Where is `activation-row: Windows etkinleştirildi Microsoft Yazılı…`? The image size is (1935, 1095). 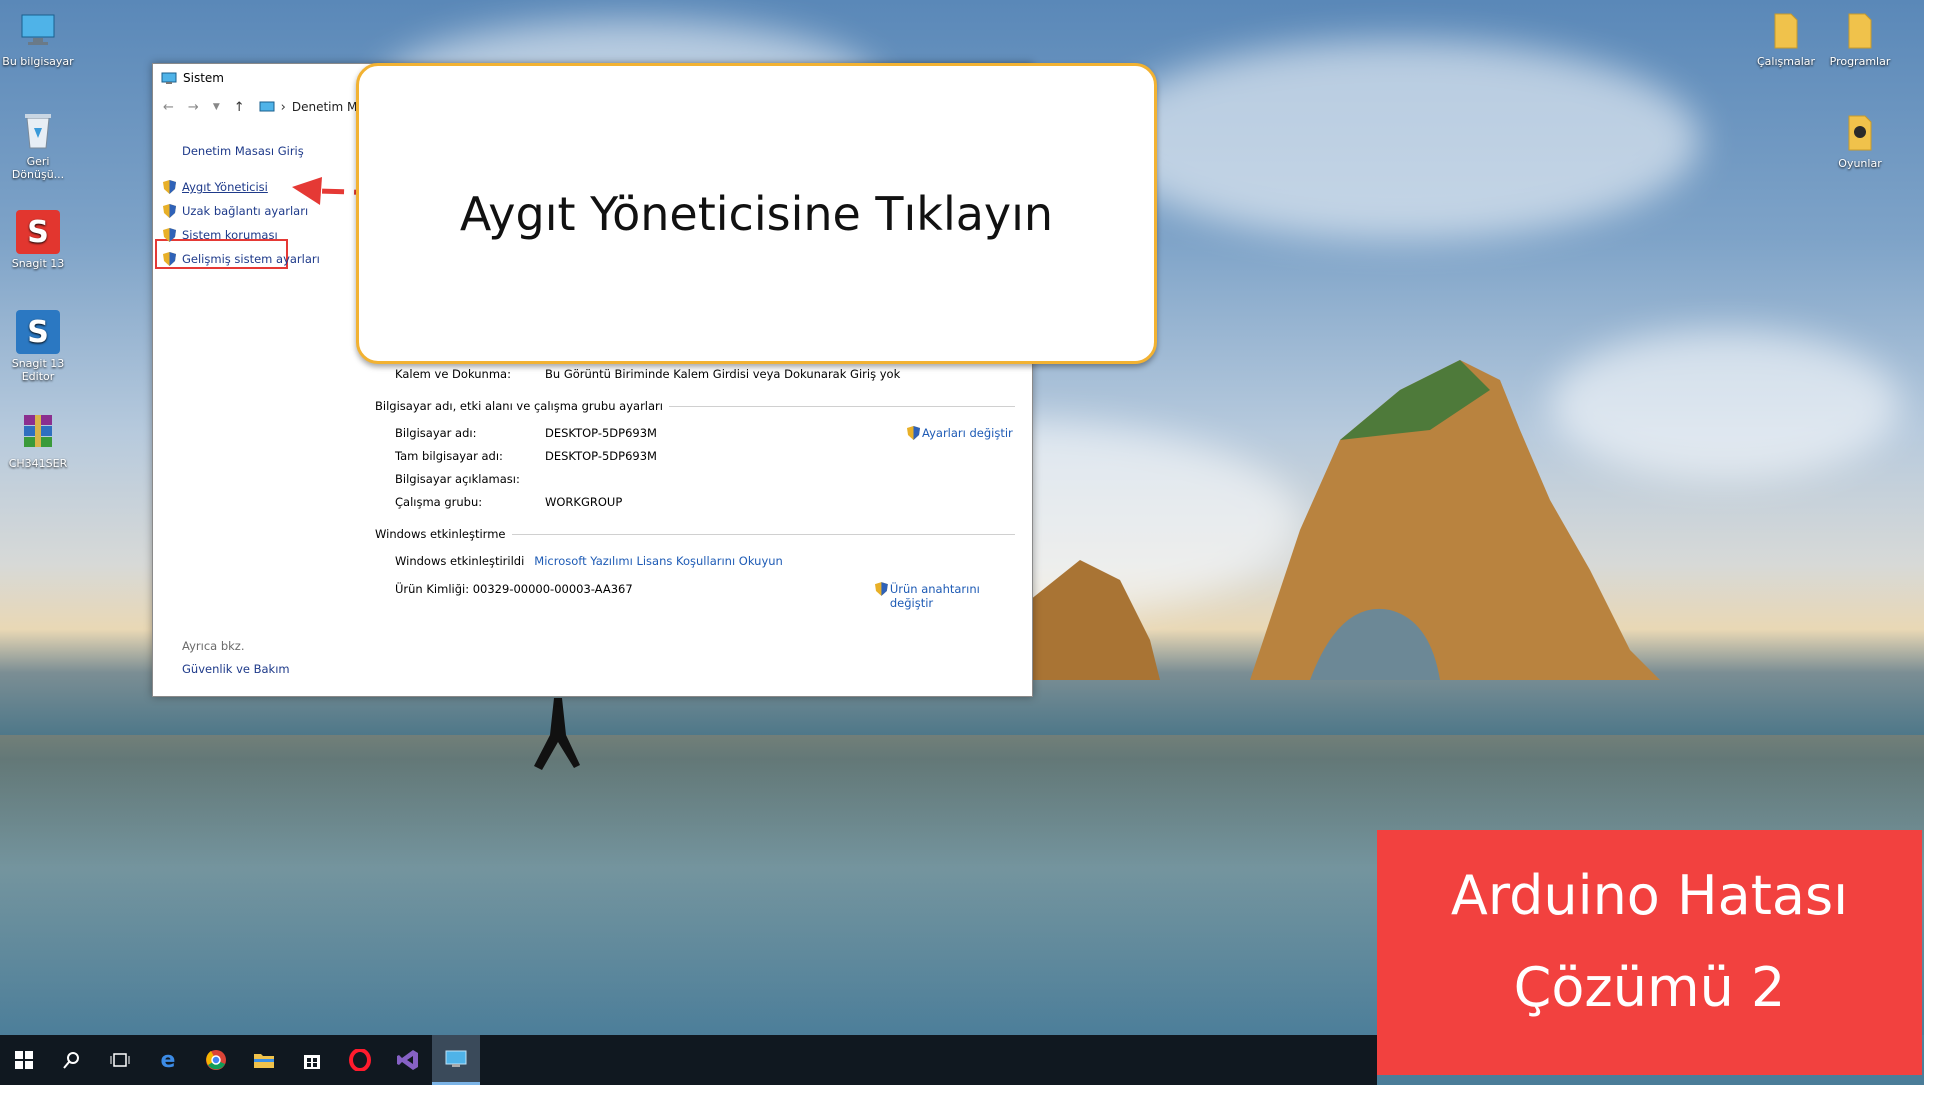
activation-row: Windows etkinleştirildi Microsoft Yazılı… is located at coordinates (589, 561).